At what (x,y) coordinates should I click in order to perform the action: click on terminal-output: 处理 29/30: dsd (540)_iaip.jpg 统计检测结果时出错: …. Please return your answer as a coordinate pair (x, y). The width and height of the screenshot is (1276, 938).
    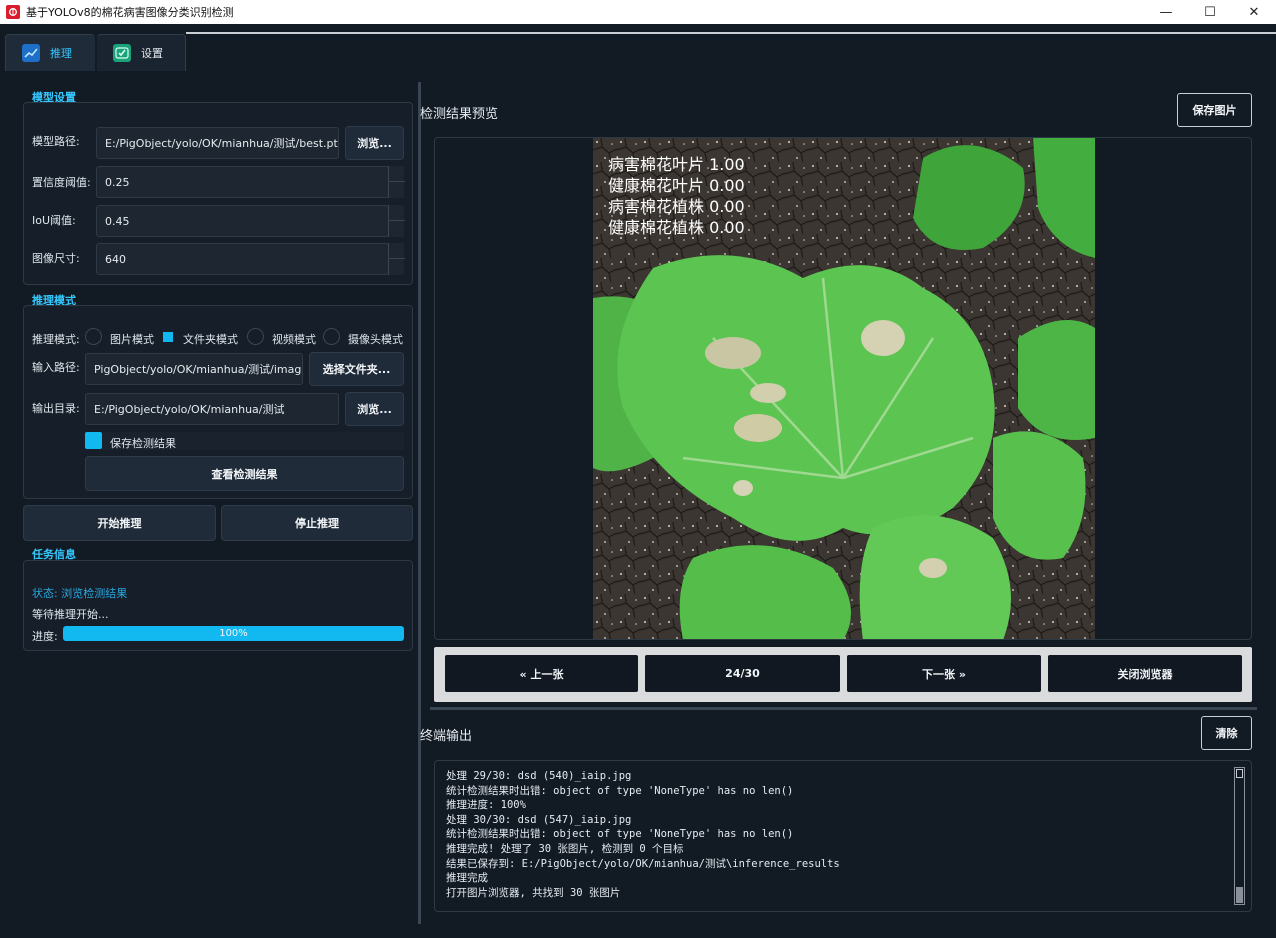
    Looking at the image, I should click on (843, 836).